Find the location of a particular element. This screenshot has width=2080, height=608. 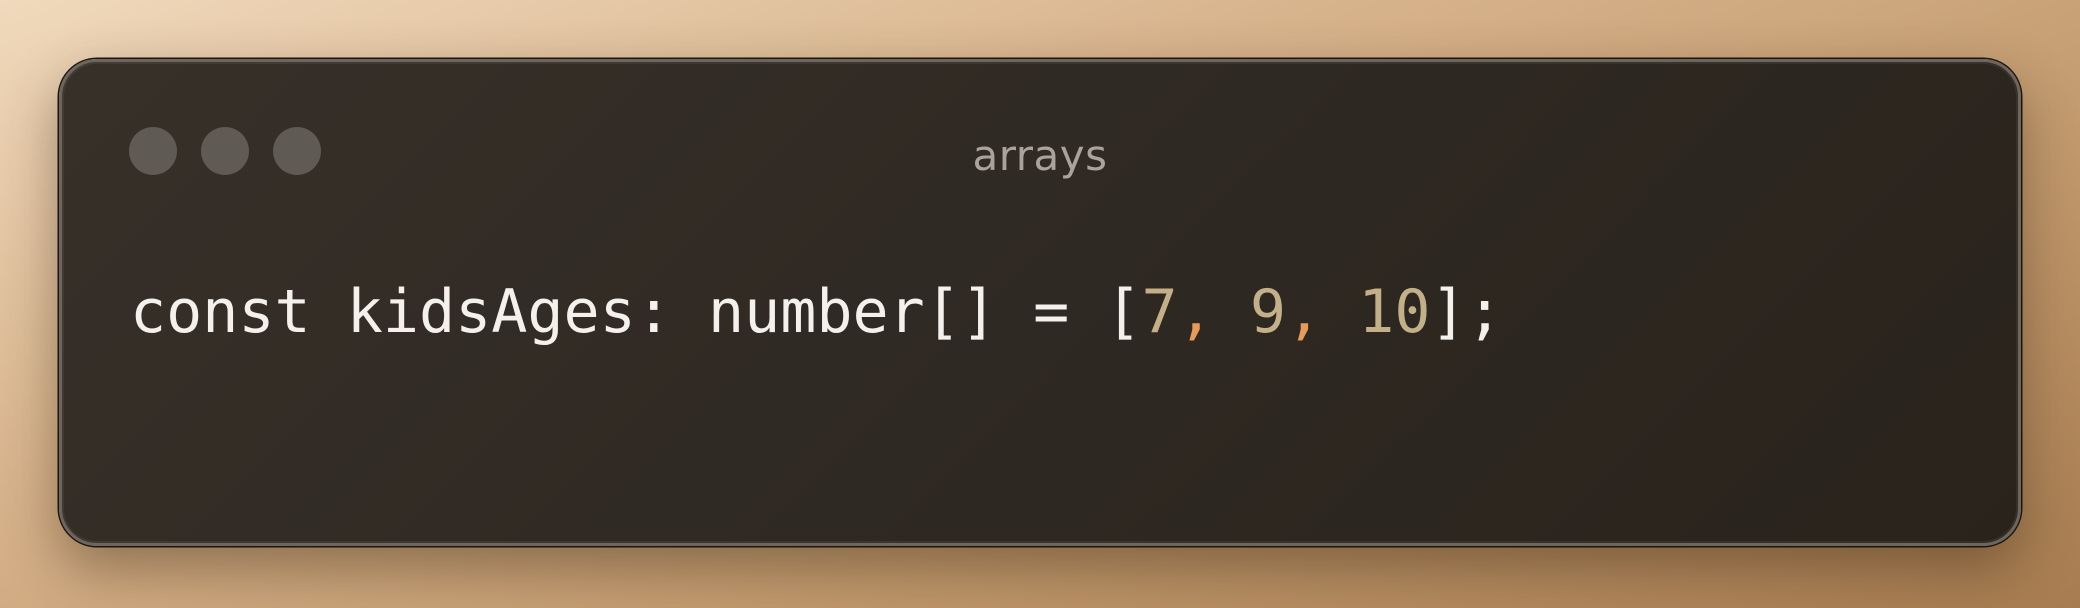

array-value-1: 7 is located at coordinates (1159, 312).